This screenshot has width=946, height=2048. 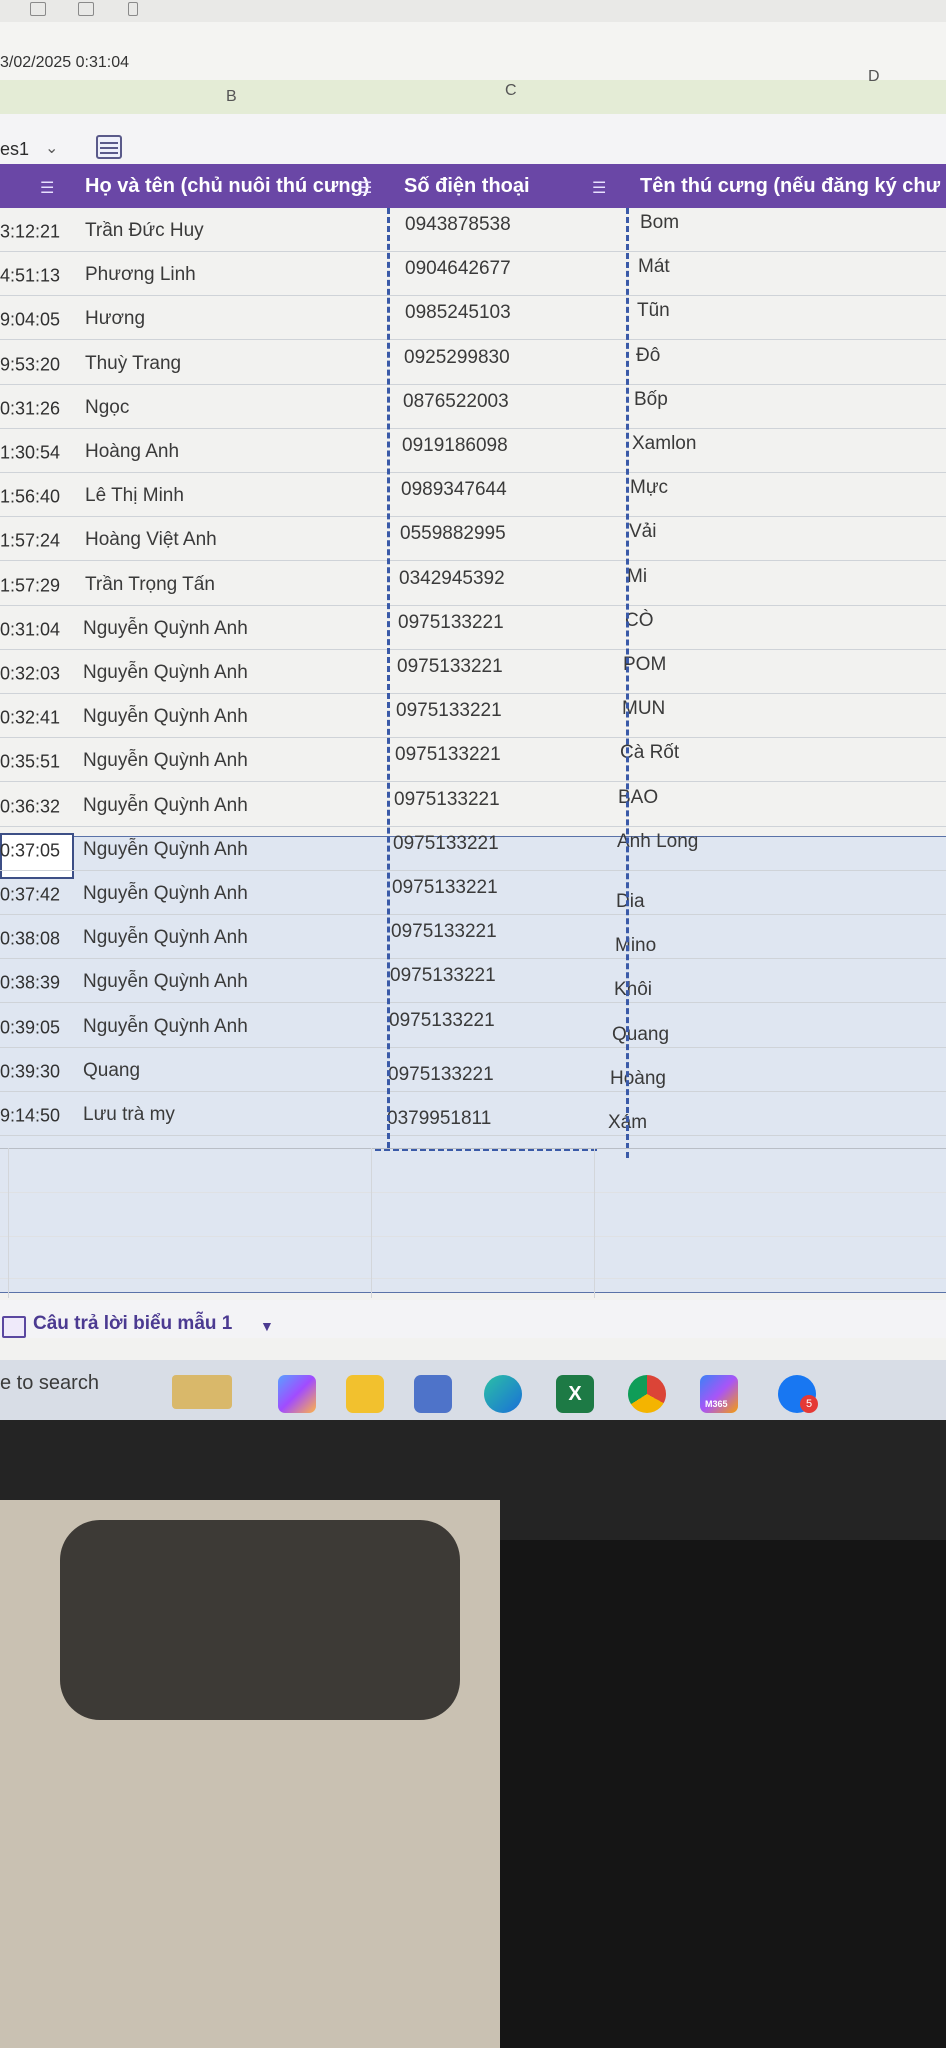 I want to click on timestamp-cell: 0:35:51, so click(x=30, y=762).